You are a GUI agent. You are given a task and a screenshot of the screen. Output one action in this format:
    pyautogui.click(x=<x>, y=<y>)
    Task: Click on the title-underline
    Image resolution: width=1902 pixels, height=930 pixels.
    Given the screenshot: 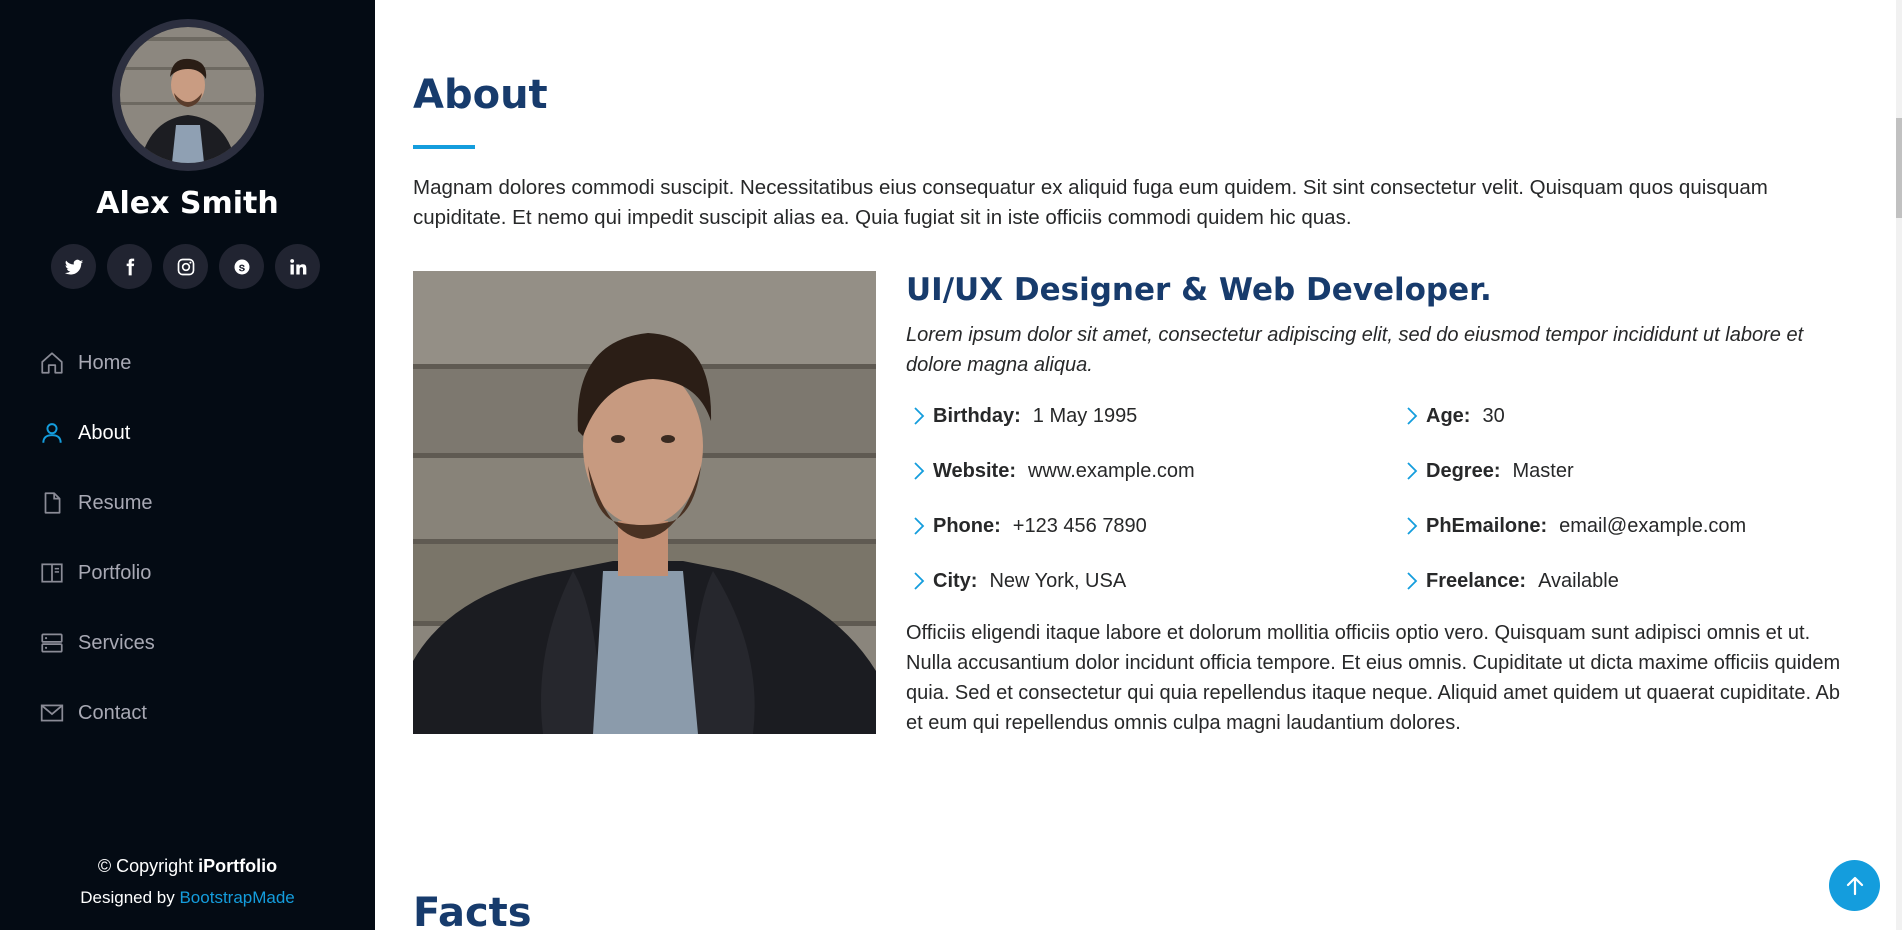 What is the action you would take?
    pyautogui.click(x=444, y=147)
    